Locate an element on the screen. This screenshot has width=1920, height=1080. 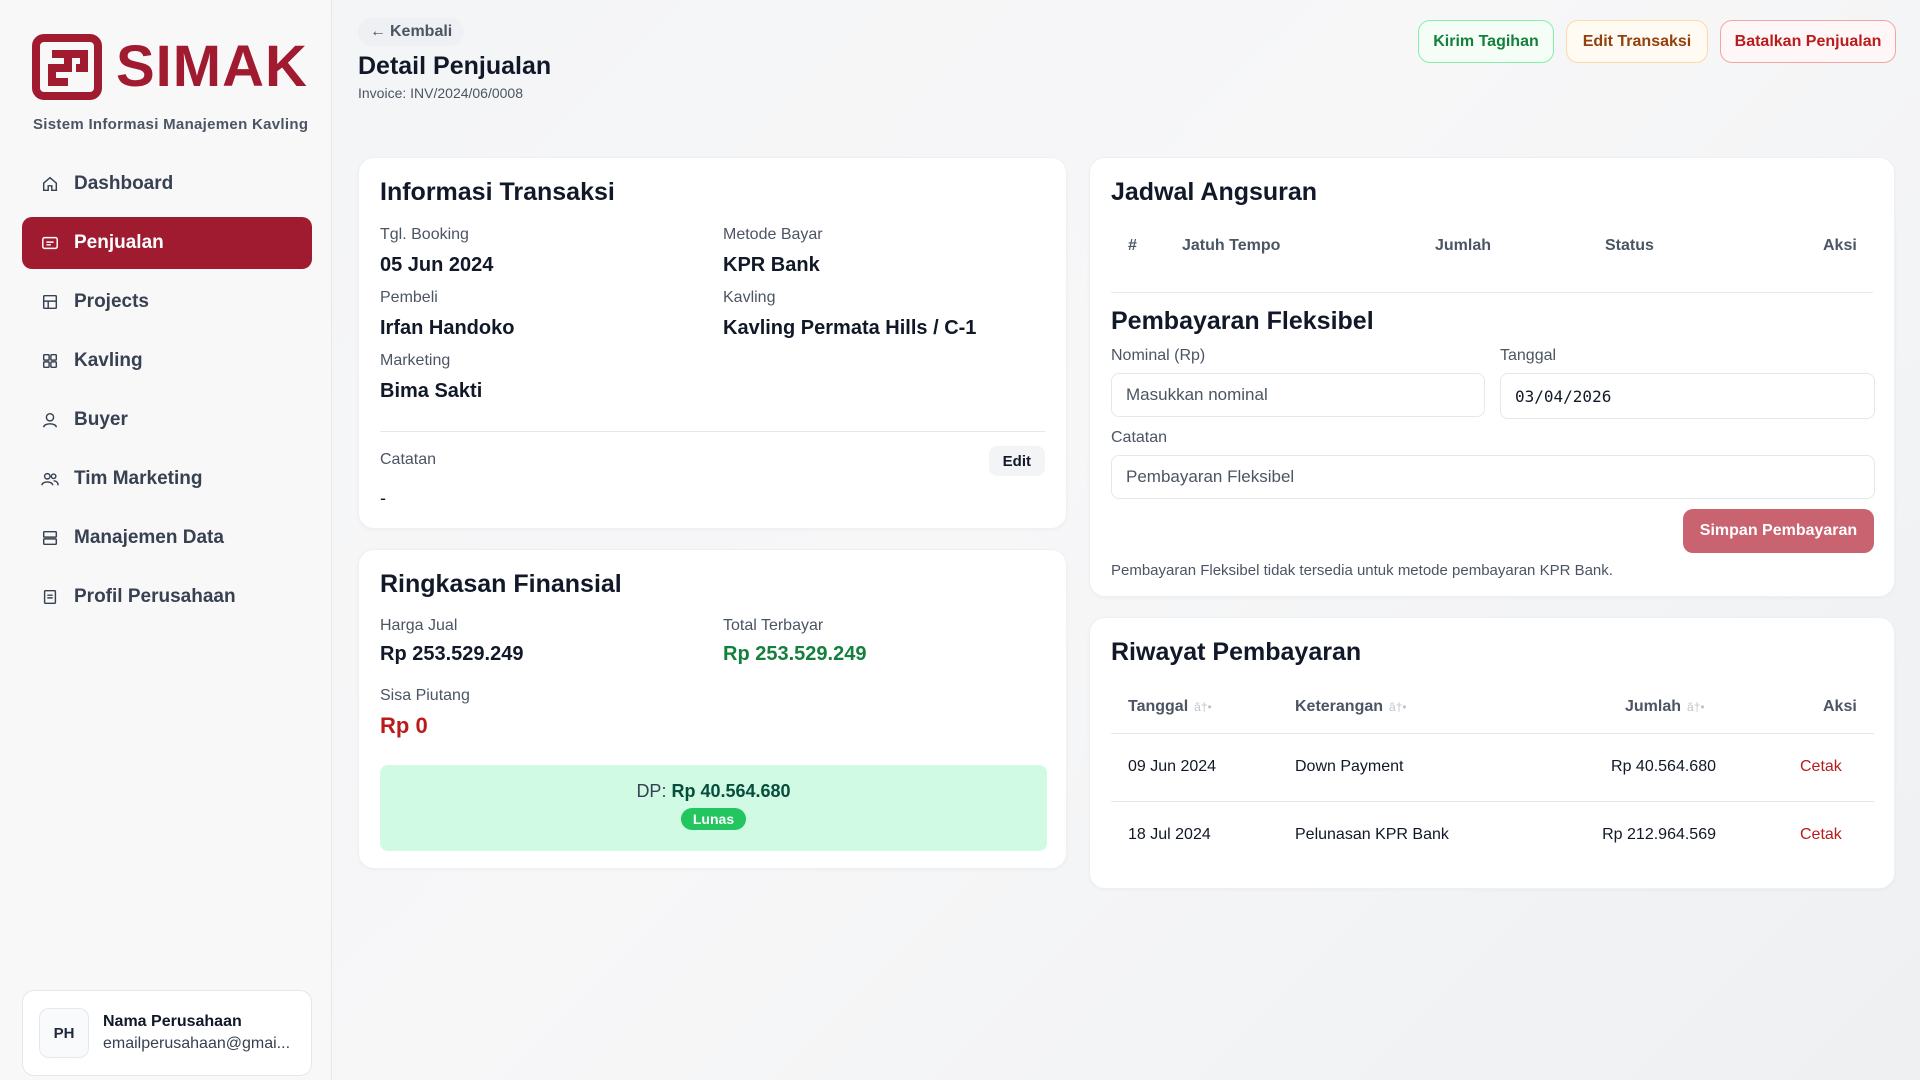
marketing-value: Bima Sakti is located at coordinates (431, 391).